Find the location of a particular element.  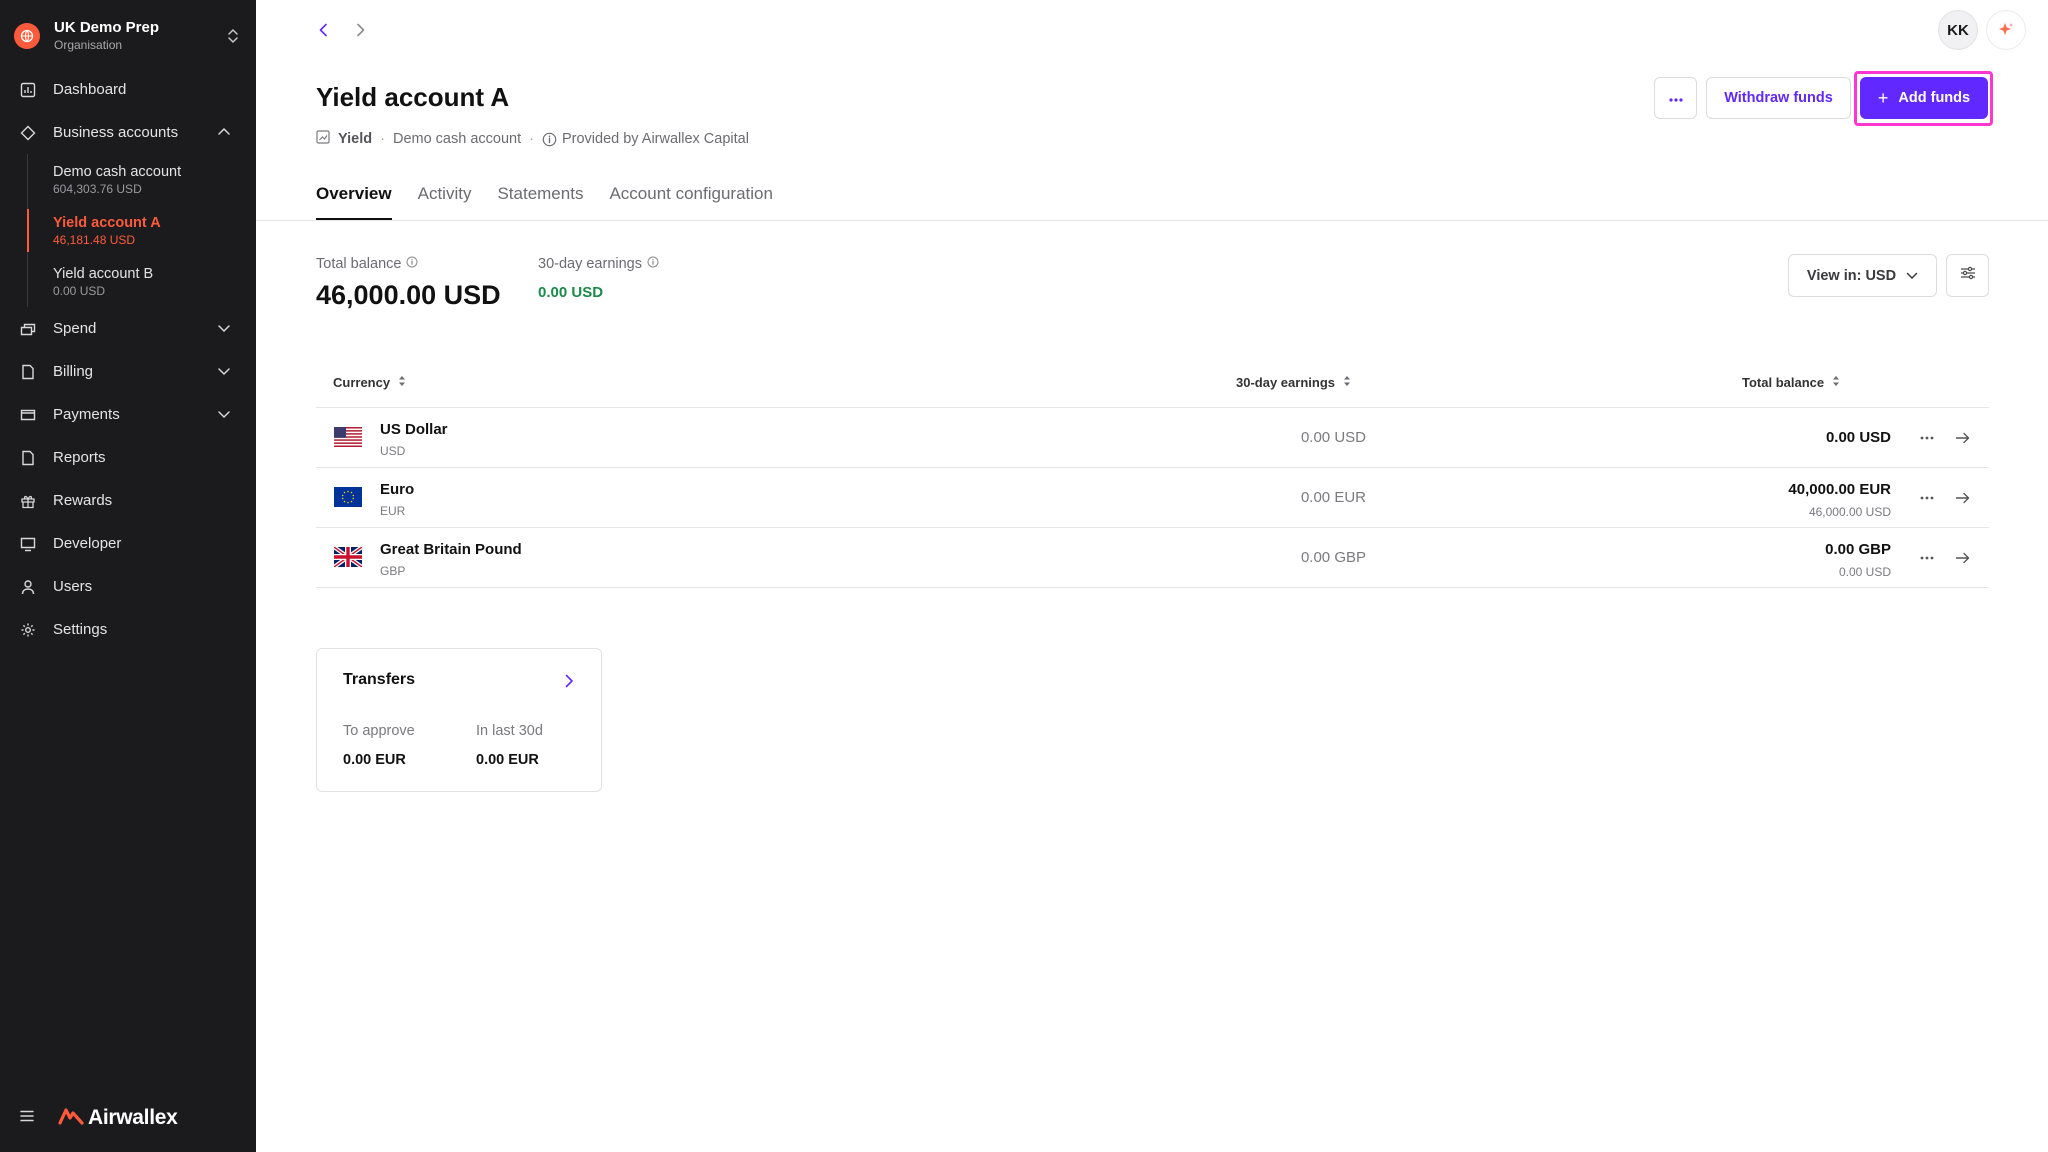

column-header-total-balance: Total balance is located at coordinates (1791, 382).